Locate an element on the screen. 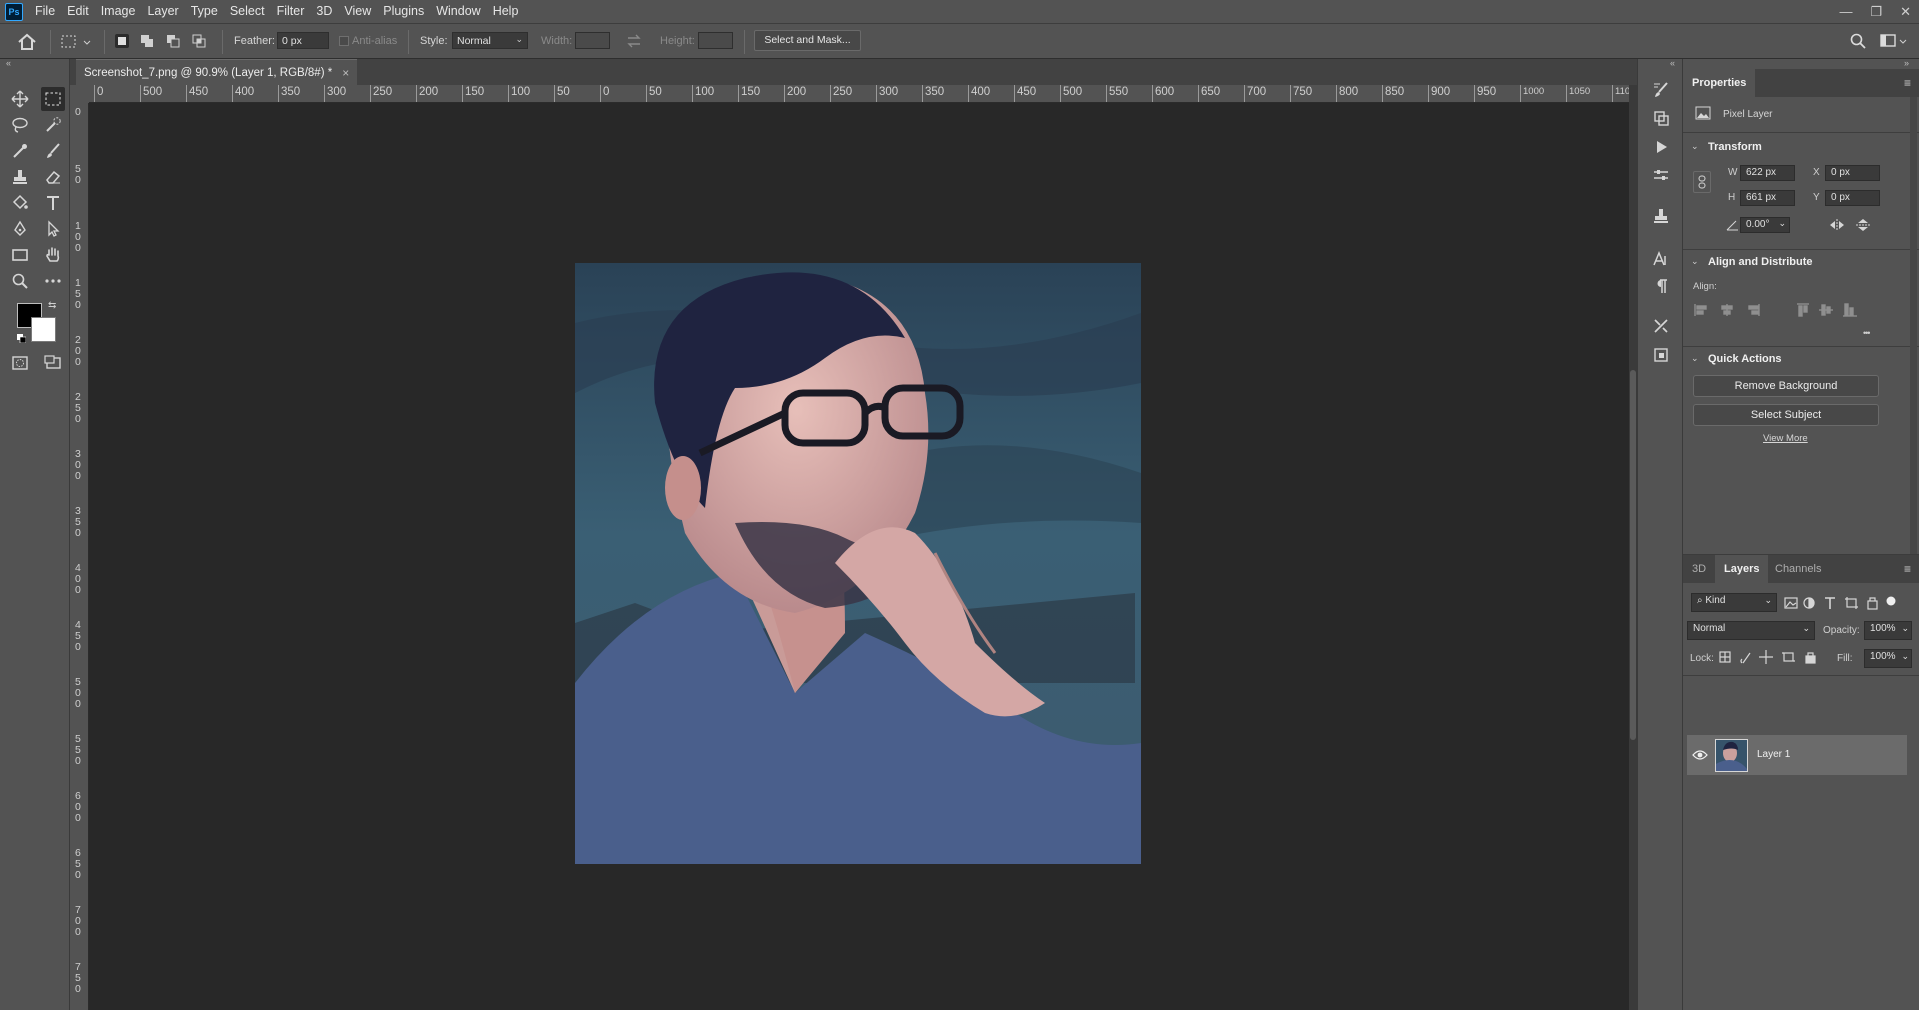 This screenshot has height=1010, width=1919. eye-visibility-icon is located at coordinates (1700, 755).